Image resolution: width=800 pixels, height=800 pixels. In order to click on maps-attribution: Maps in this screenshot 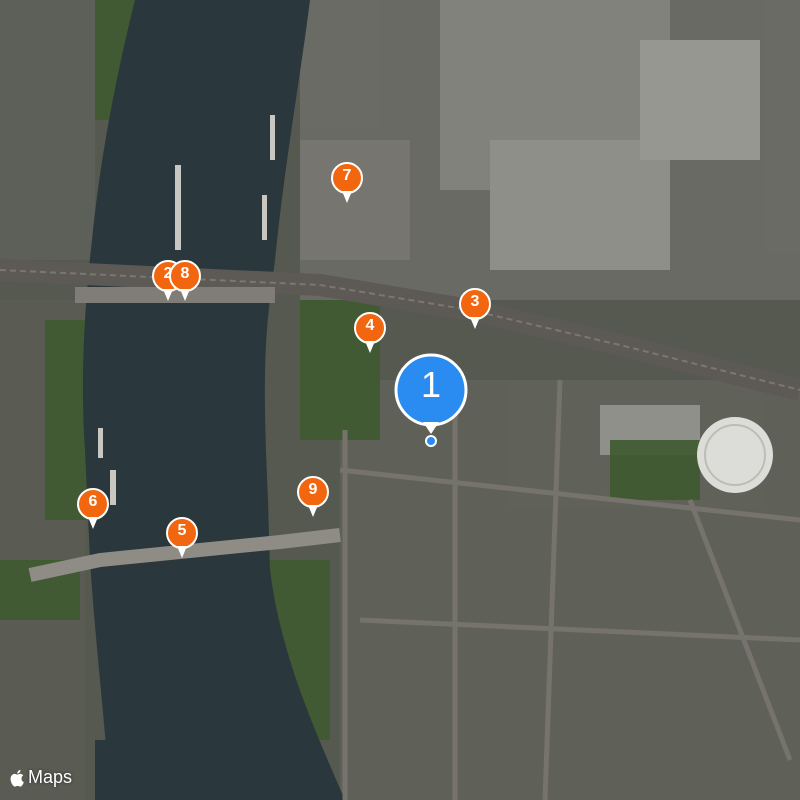, I will do `click(41, 777)`.